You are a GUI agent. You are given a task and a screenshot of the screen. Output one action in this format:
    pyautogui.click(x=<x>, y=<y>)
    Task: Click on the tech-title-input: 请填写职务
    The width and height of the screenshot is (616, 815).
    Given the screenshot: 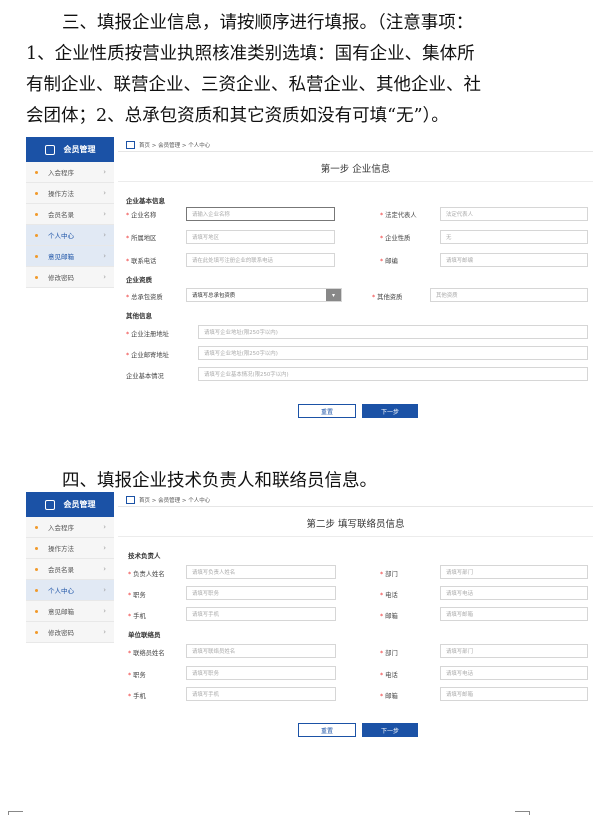 What is the action you would take?
    pyautogui.click(x=261, y=593)
    